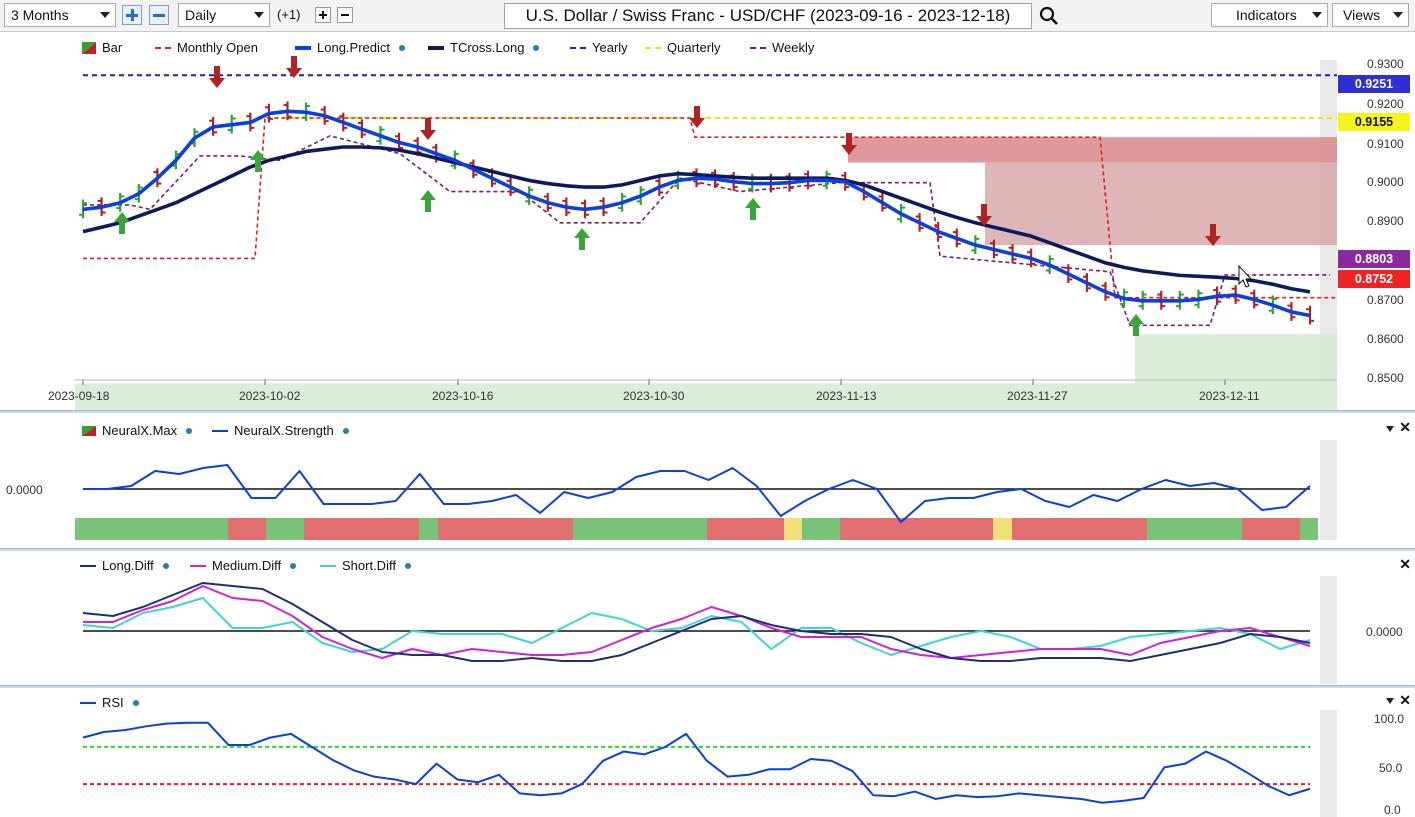 This screenshot has width=1415, height=817. What do you see at coordinates (89, 47) in the screenshot?
I see `bar-swatch-icon` at bounding box center [89, 47].